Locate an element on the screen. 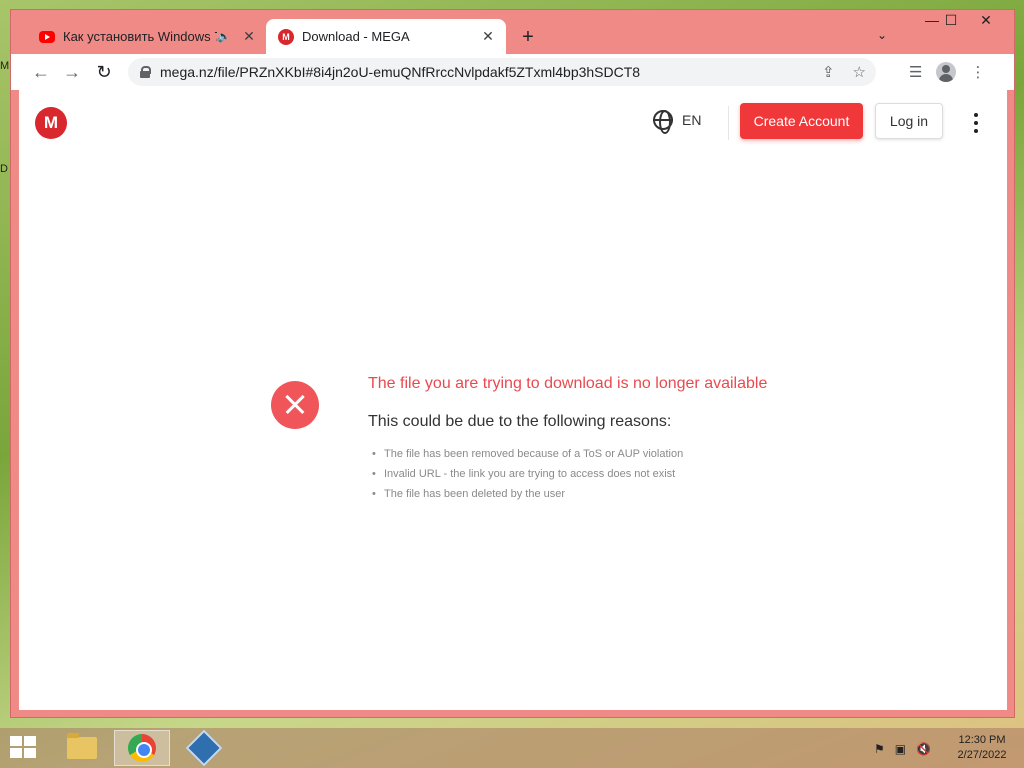 The height and width of the screenshot is (768, 1024). tab-mega: M Download - MEGA ✕ is located at coordinates (386, 36).